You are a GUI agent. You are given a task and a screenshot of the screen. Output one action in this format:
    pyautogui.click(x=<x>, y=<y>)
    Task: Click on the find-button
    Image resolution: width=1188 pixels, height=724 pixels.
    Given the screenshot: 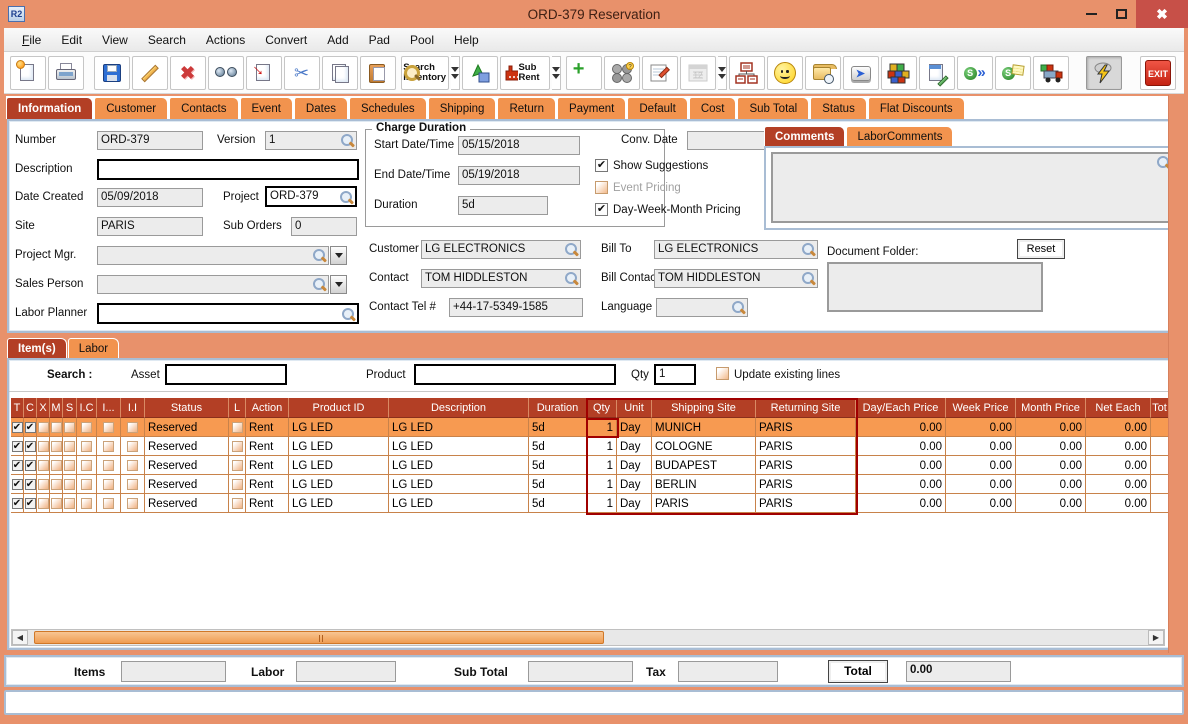 What is the action you would take?
    pyautogui.click(x=225, y=72)
    